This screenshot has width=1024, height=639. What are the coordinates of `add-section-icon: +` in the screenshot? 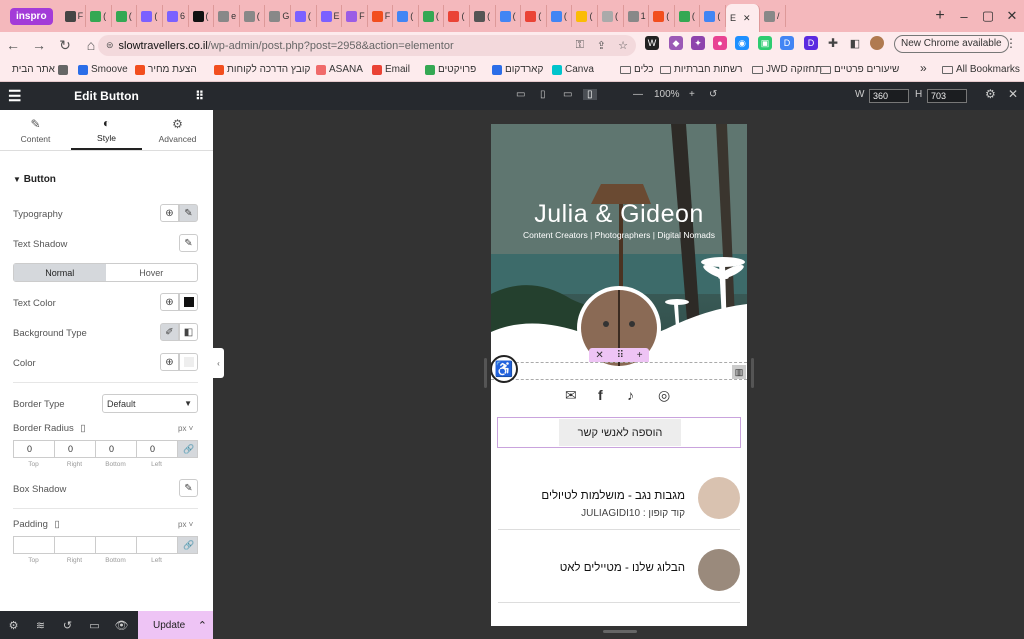 It's located at (640, 355).